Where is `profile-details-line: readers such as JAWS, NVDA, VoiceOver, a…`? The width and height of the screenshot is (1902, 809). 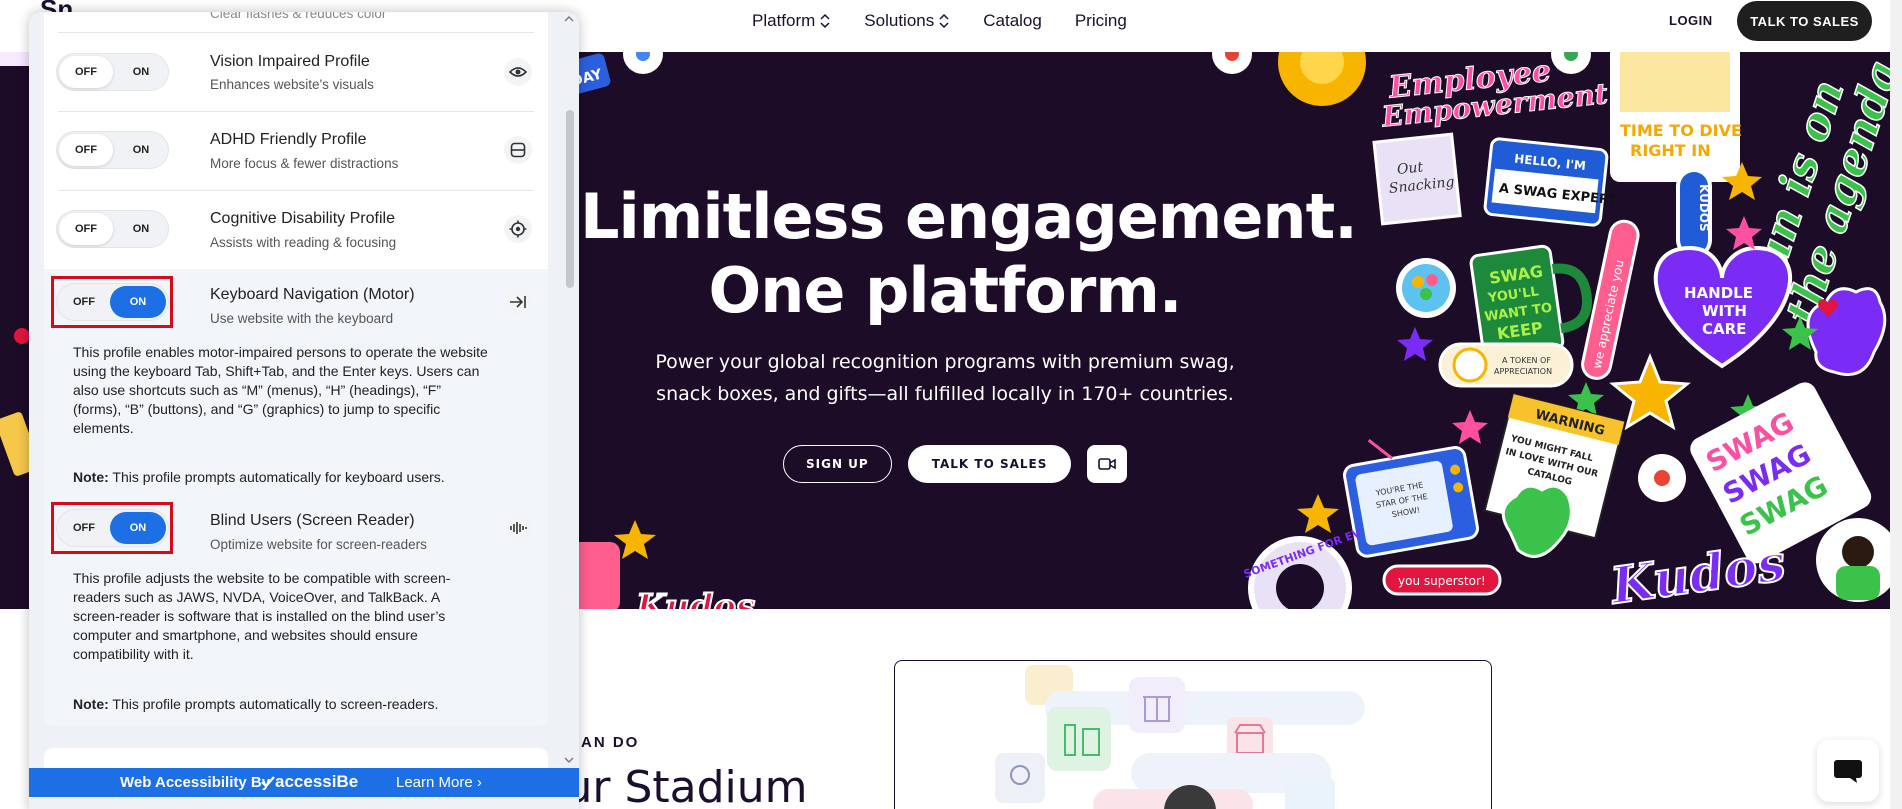 profile-details-line: readers such as JAWS, NVDA, VoiceOver, a… is located at coordinates (257, 597).